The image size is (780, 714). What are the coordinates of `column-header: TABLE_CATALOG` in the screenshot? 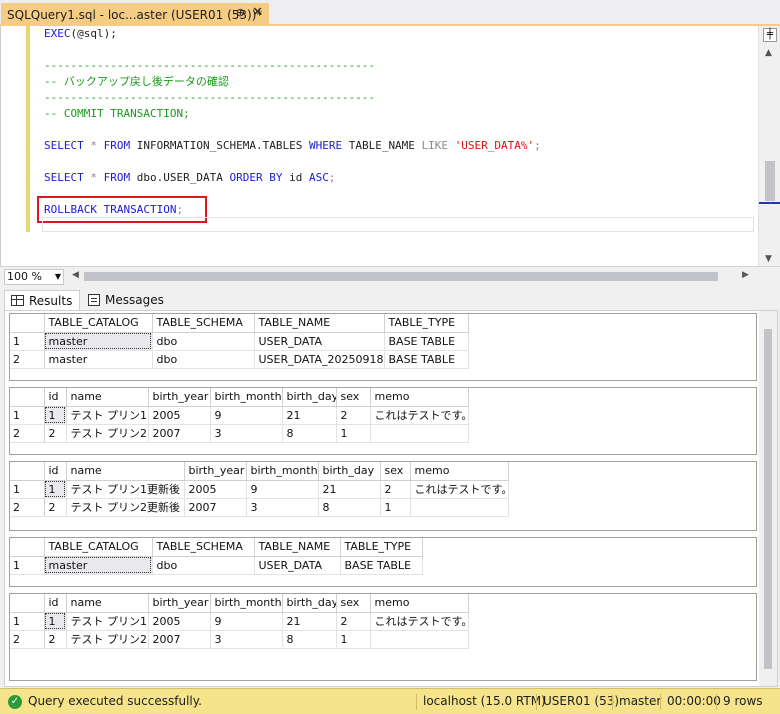 It's located at (98, 323).